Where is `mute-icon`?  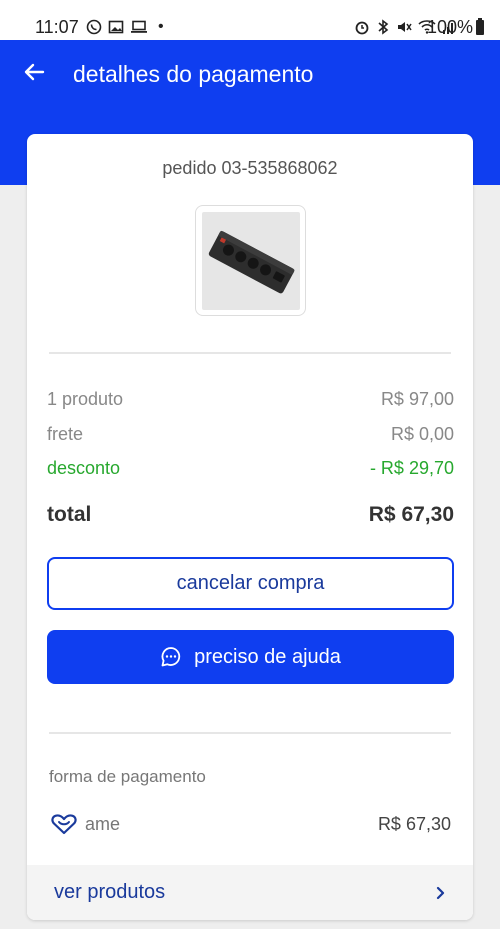
mute-icon is located at coordinates (405, 27).